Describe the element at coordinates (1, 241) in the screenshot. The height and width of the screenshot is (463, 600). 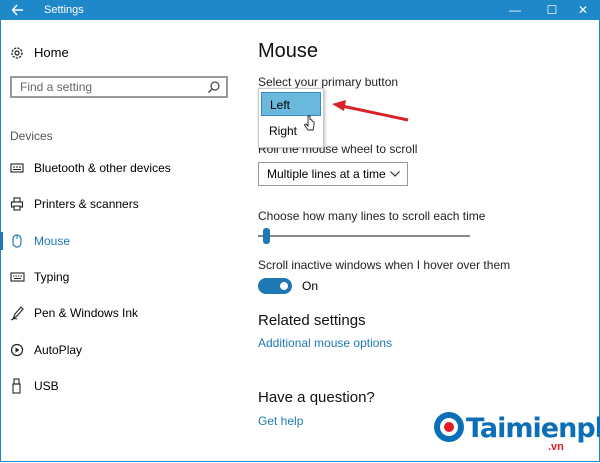
I see `selection-indicator` at that location.